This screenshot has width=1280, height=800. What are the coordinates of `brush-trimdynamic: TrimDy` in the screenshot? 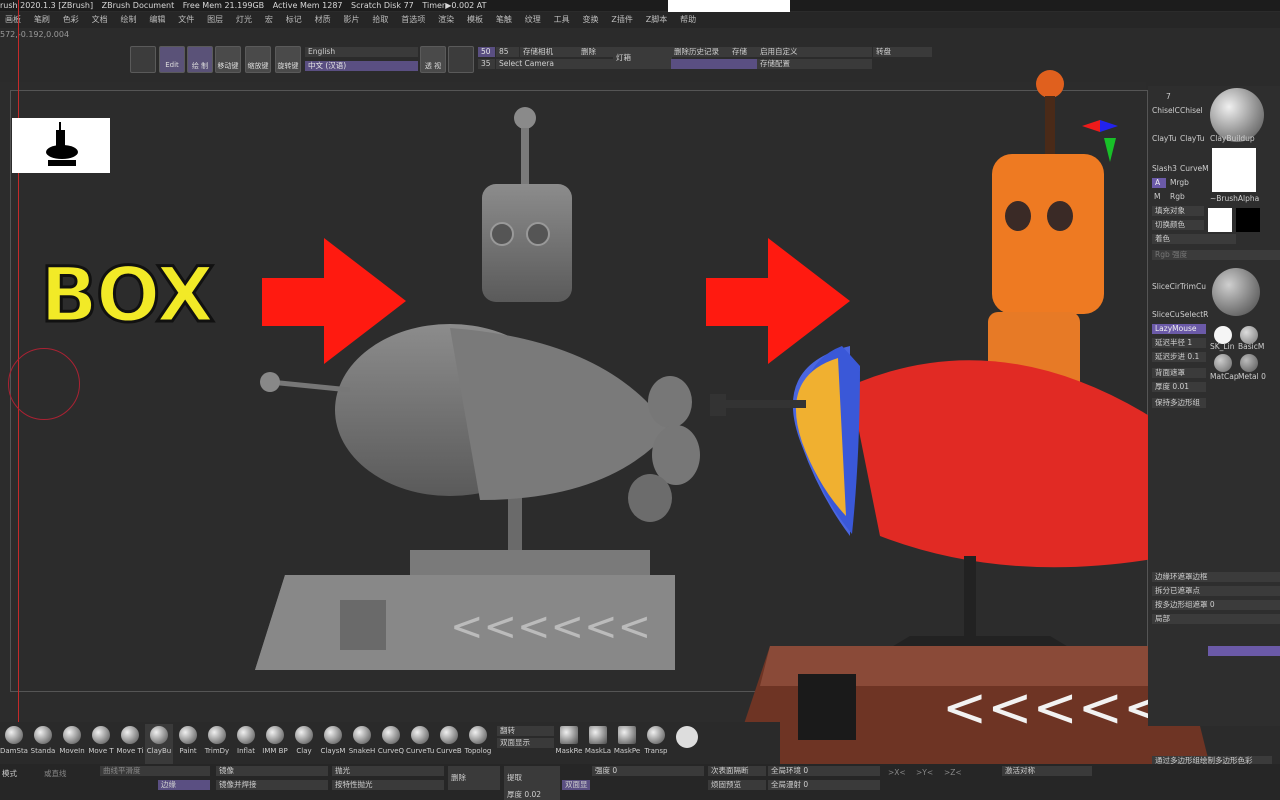 It's located at (217, 744).